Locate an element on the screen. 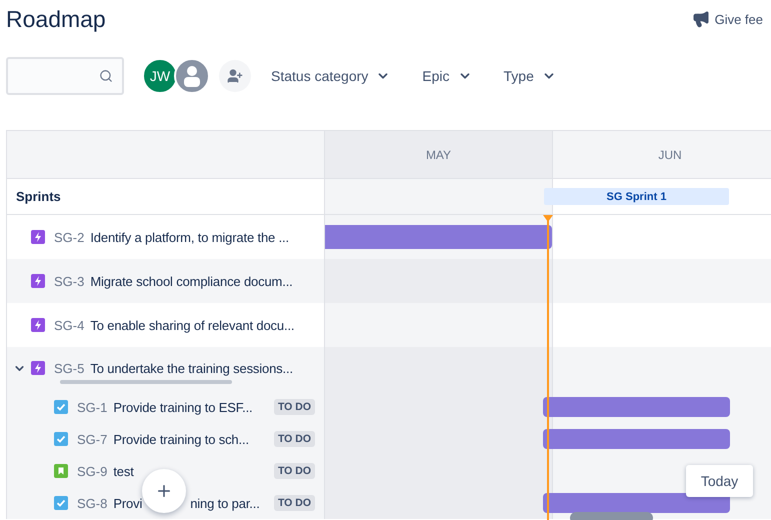 The height and width of the screenshot is (520, 771). plus-icon is located at coordinates (164, 491).